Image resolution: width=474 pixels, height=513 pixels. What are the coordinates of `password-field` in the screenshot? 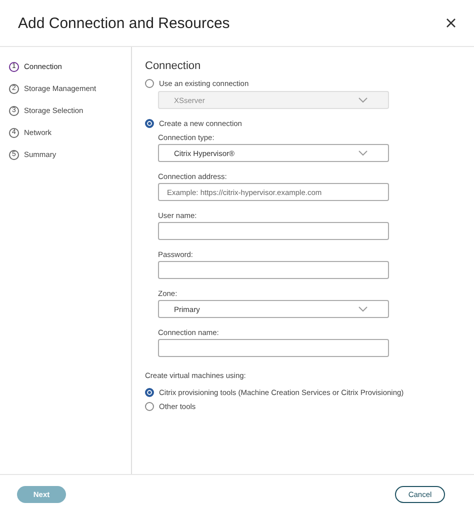 It's located at (273, 270).